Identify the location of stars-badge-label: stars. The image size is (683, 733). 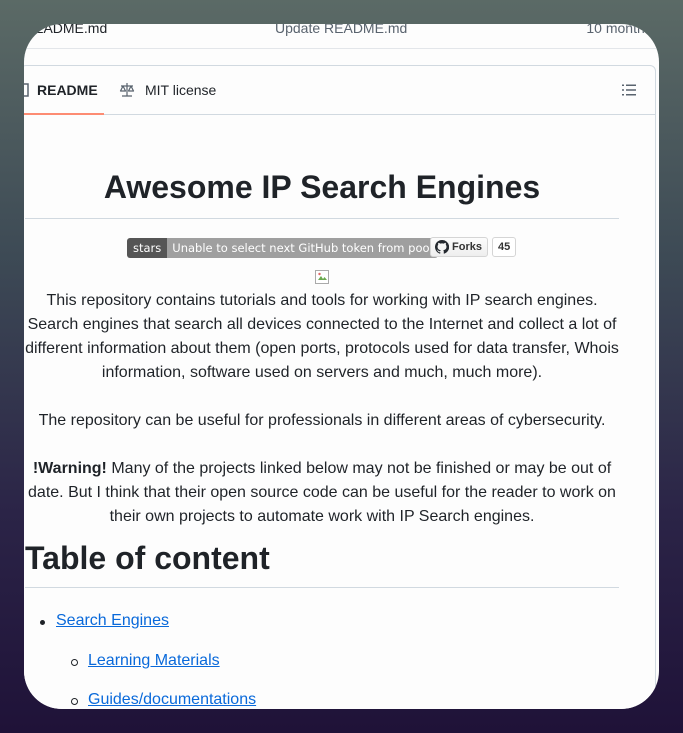
(147, 248).